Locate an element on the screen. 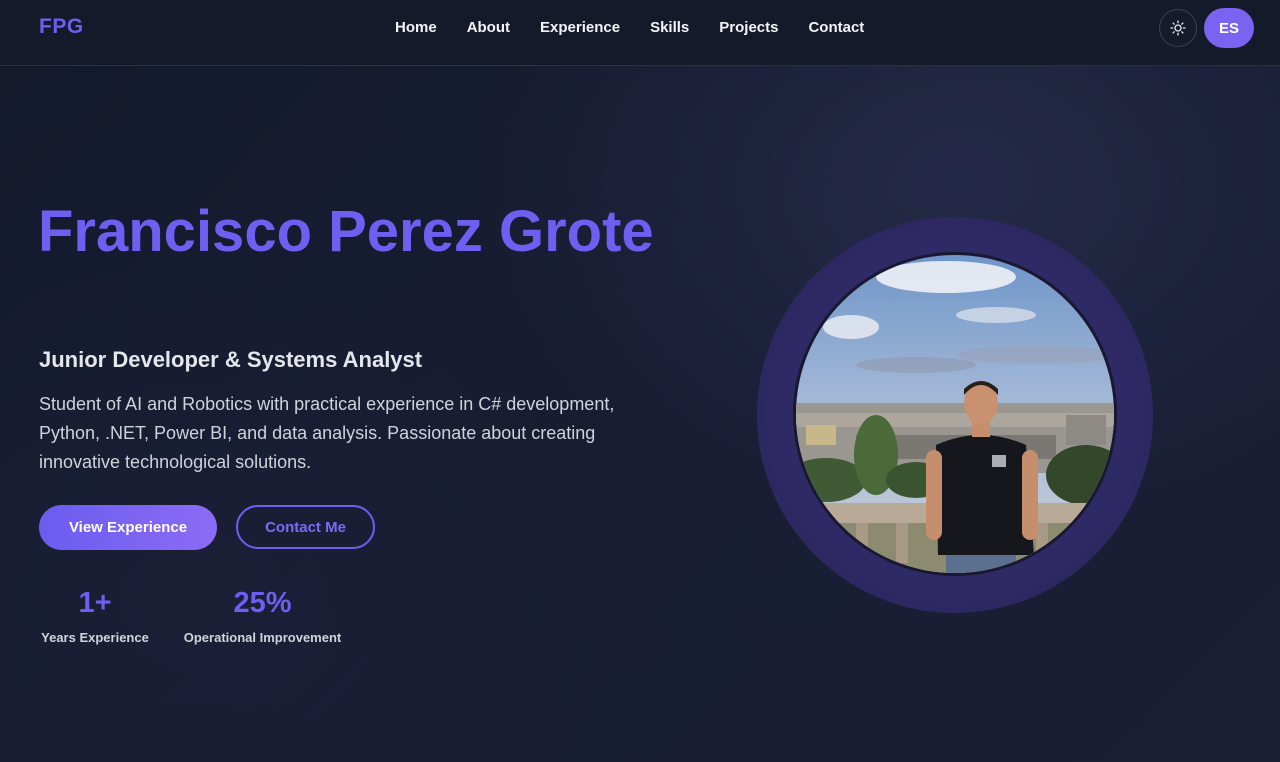 The height and width of the screenshot is (762, 1280). contact-me-button: Contact Me is located at coordinates (305, 527).